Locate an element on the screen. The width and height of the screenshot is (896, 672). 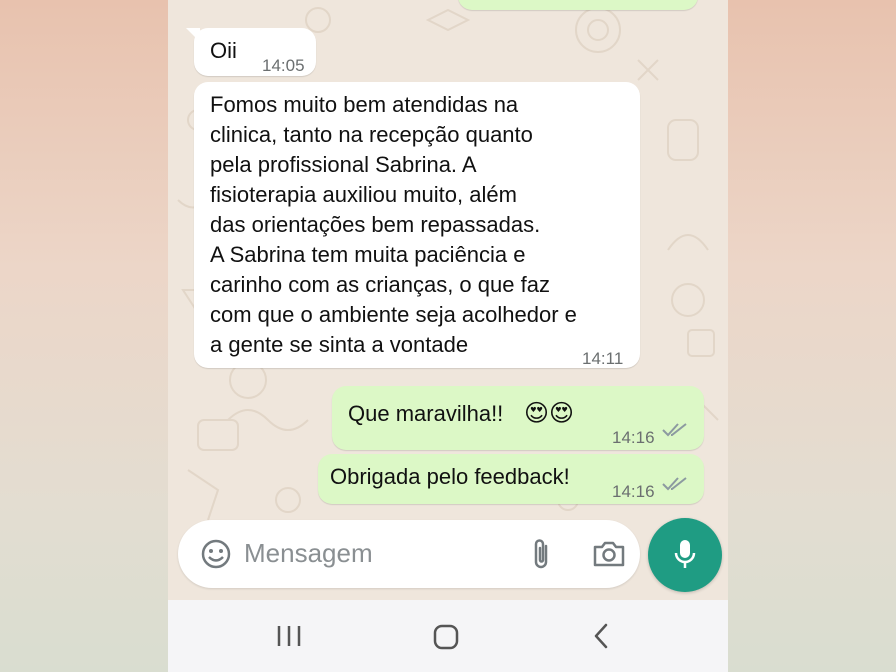
message-bubble-outgoing: Obrigada pelo feedback! 14:16 is located at coordinates (511, 479).